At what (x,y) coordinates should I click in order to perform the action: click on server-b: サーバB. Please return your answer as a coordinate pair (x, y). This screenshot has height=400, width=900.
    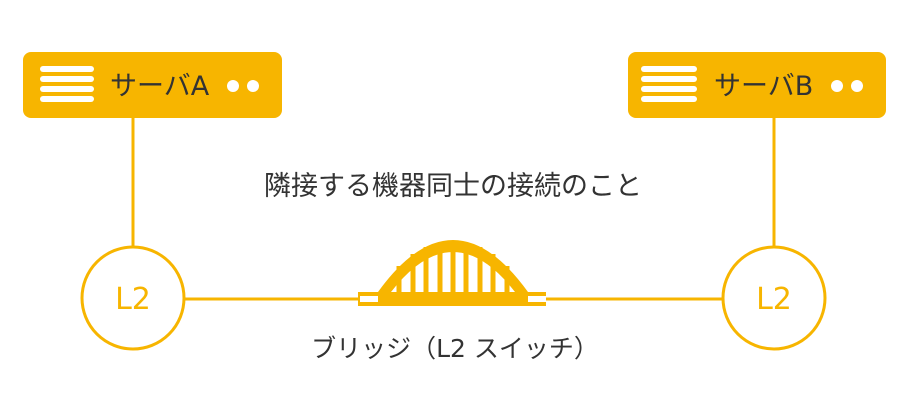
    Looking at the image, I should click on (757, 85).